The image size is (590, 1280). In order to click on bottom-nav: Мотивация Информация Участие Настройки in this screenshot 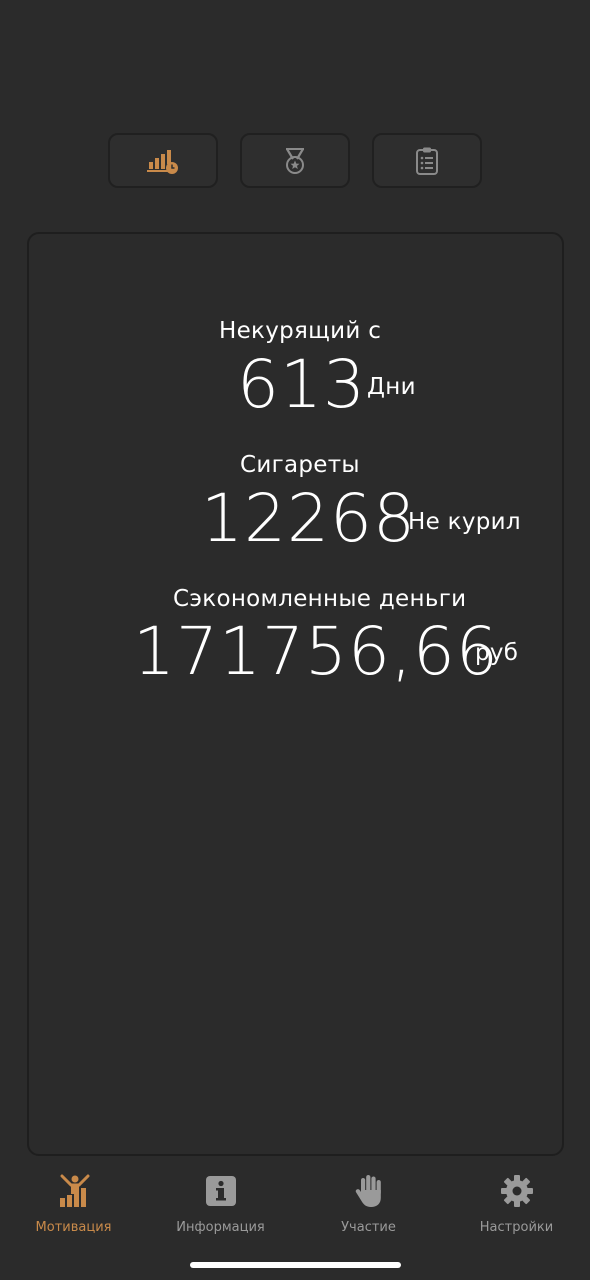, I will do `click(295, 1205)`.